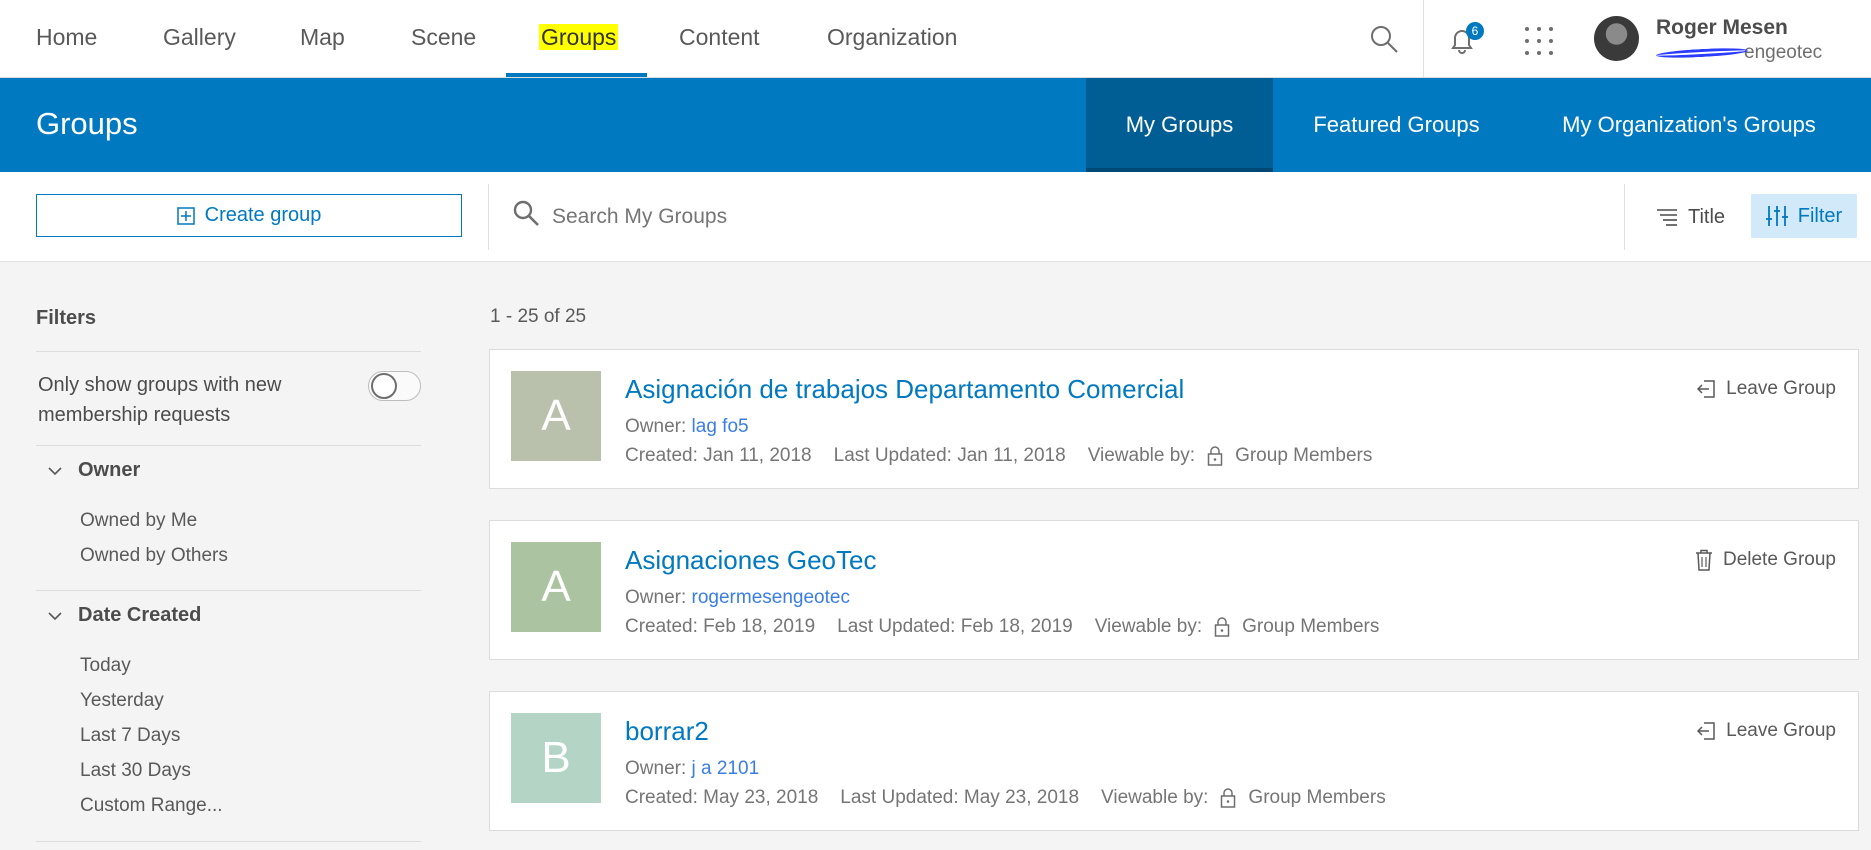 Image resolution: width=1871 pixels, height=850 pixels. I want to click on create-group-label: Create group, so click(263, 215).